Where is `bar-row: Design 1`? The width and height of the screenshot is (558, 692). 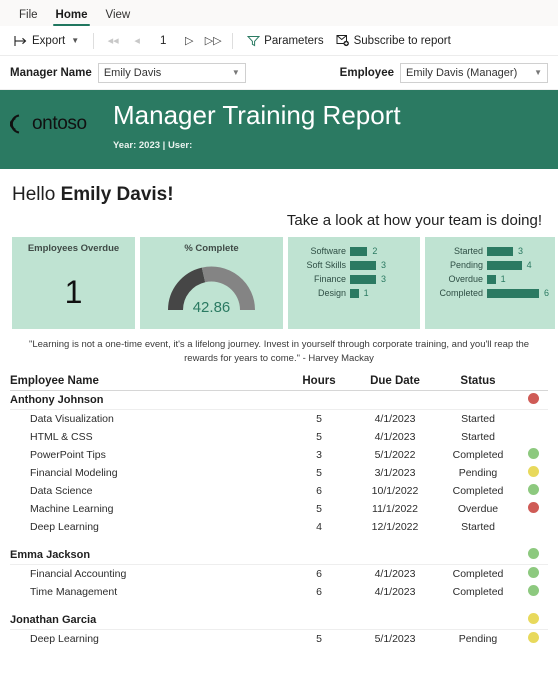
bar-row: Design 1 is located at coordinates (354, 293).